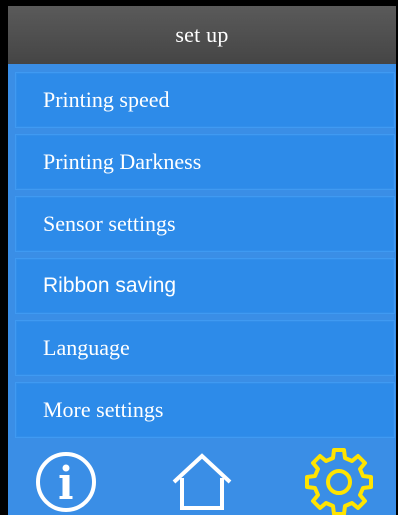  I want to click on home-button, so click(202, 480).